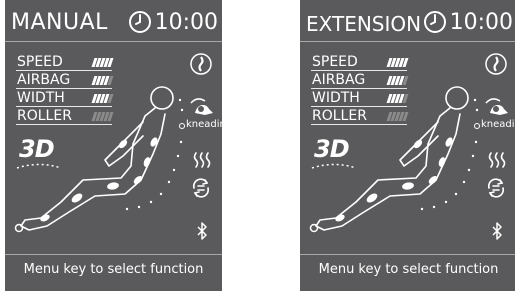  Describe the element at coordinates (59, 22) in the screenshot. I see `mode-title: MANUAL` at that location.